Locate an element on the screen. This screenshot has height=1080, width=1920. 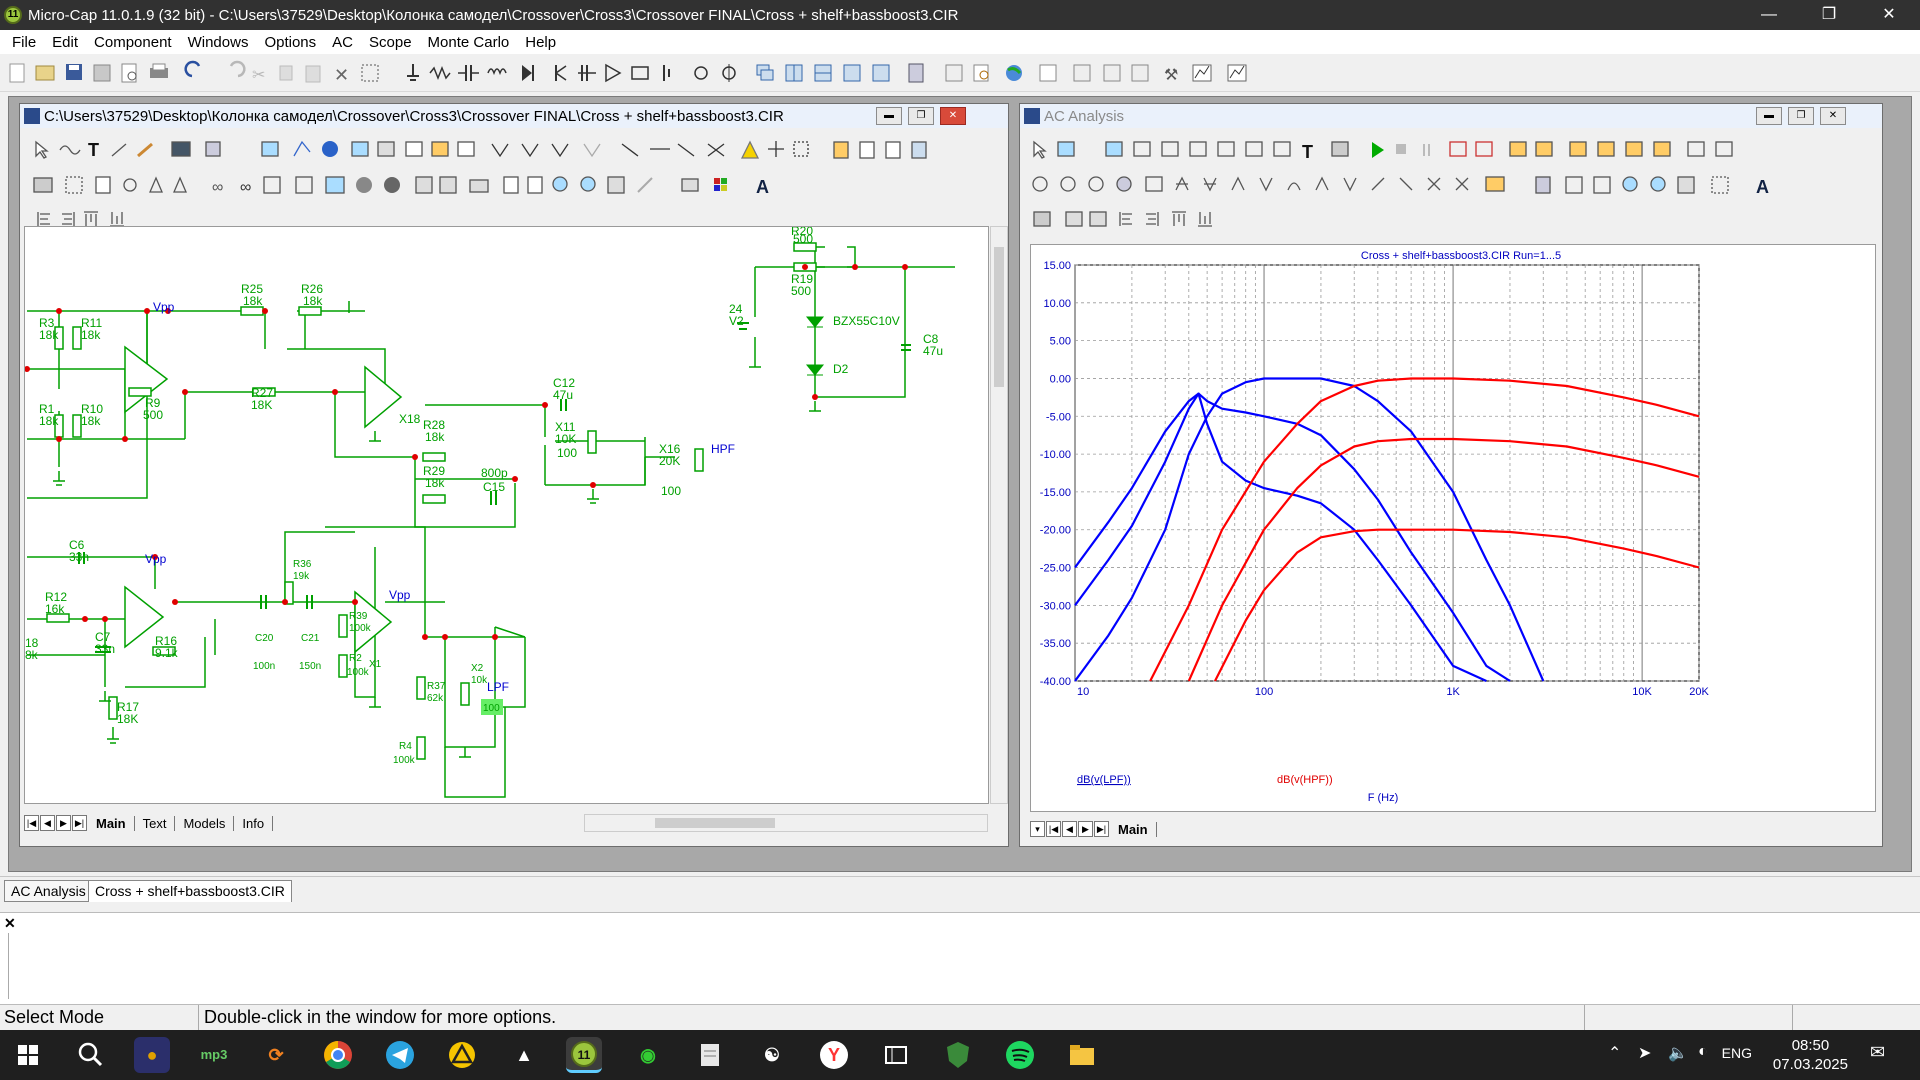
ac-layout3-icon is located at coordinates (1634, 149).